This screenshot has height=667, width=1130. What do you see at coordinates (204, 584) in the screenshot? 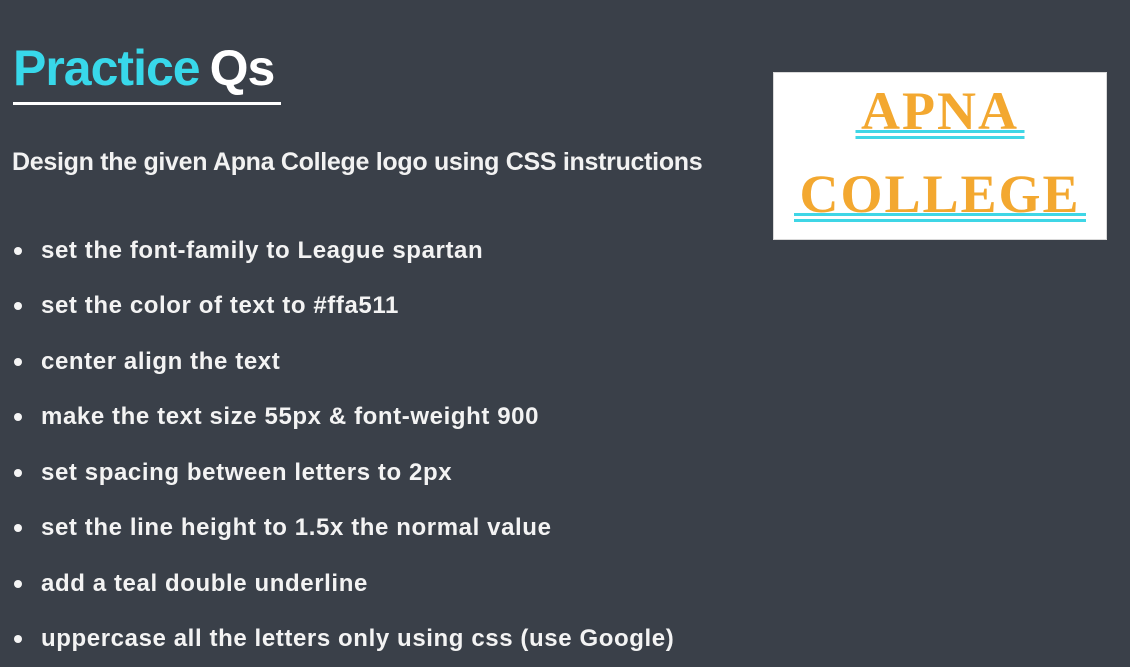
I see `list-item-text: add a teal double underline` at bounding box center [204, 584].